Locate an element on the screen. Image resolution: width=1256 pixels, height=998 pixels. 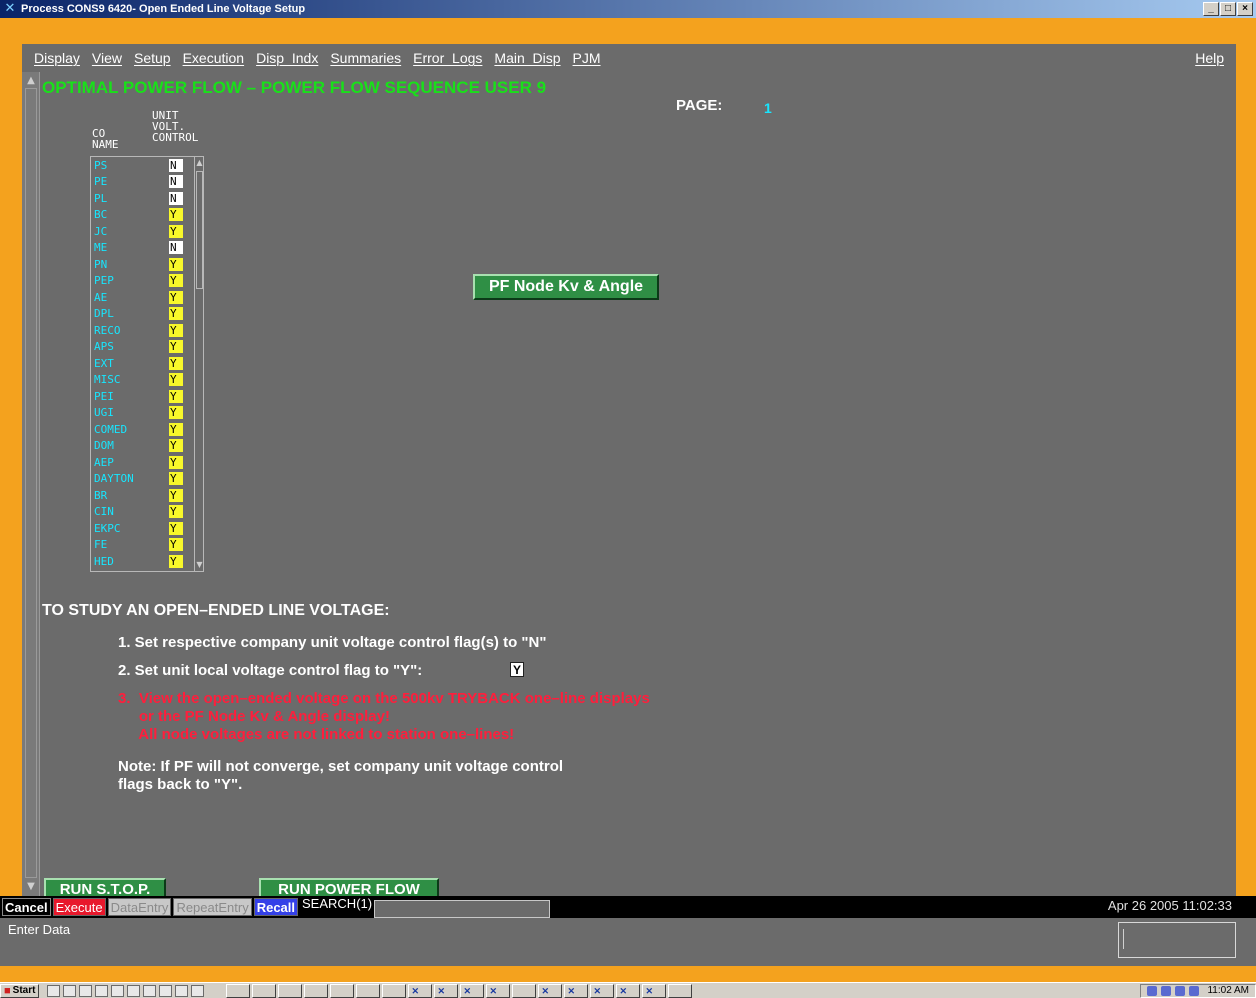
company-row: BC Y is located at coordinates (147, 215).